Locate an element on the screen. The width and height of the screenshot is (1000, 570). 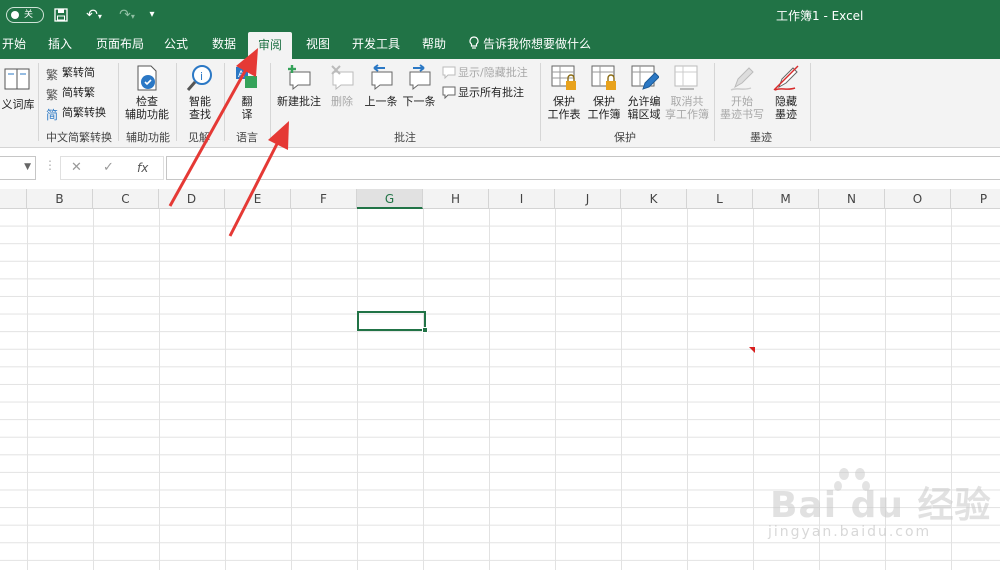
formula-bar: ▼ ⋮ ✕ ✓ fx is located at coordinates (500, 169).